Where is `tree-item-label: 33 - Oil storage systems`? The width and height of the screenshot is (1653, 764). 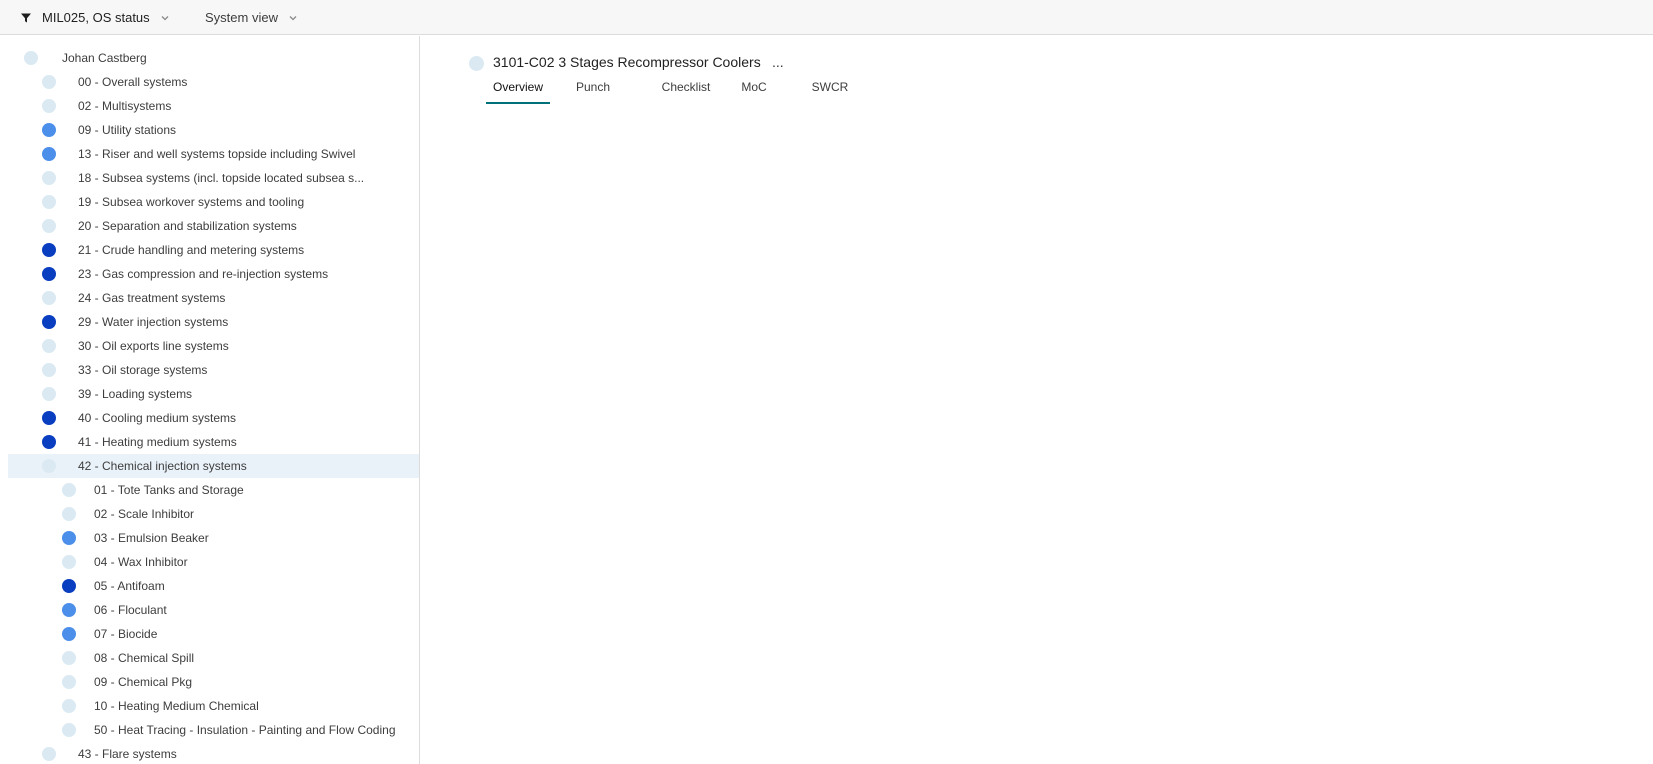
tree-item-label: 33 - Oil storage systems is located at coordinates (143, 370).